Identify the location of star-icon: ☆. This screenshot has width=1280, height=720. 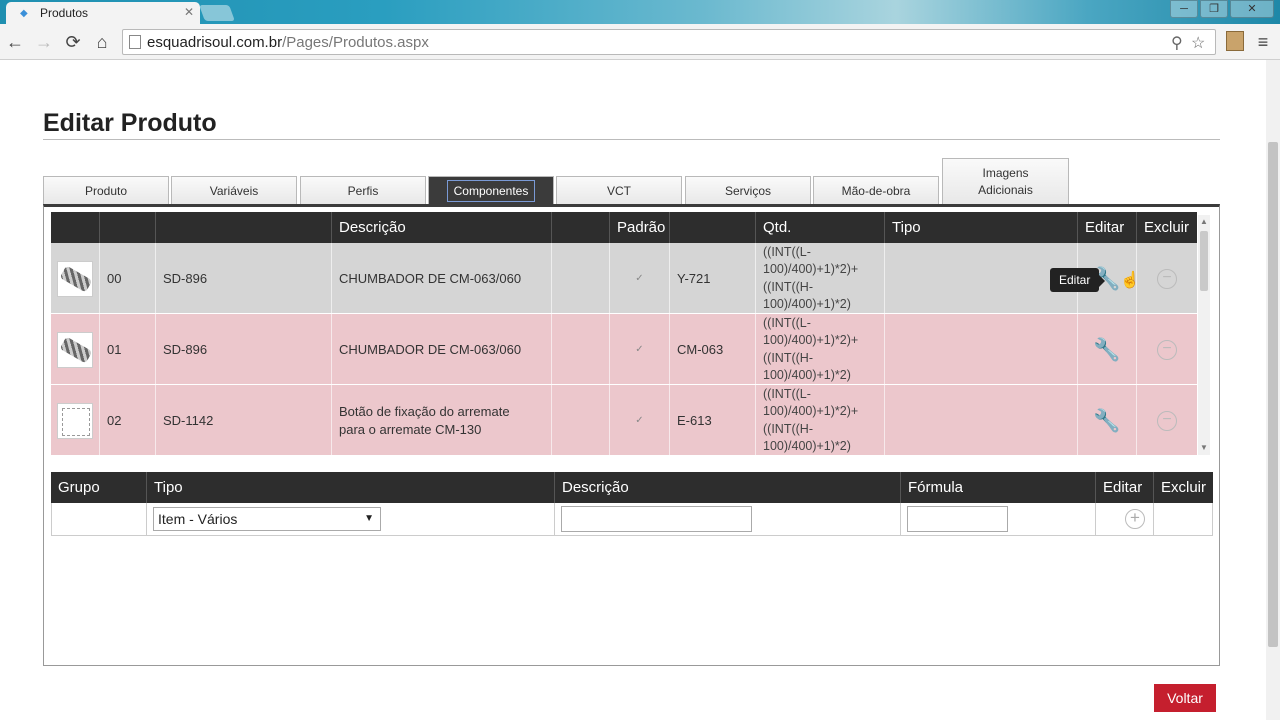
(1198, 43).